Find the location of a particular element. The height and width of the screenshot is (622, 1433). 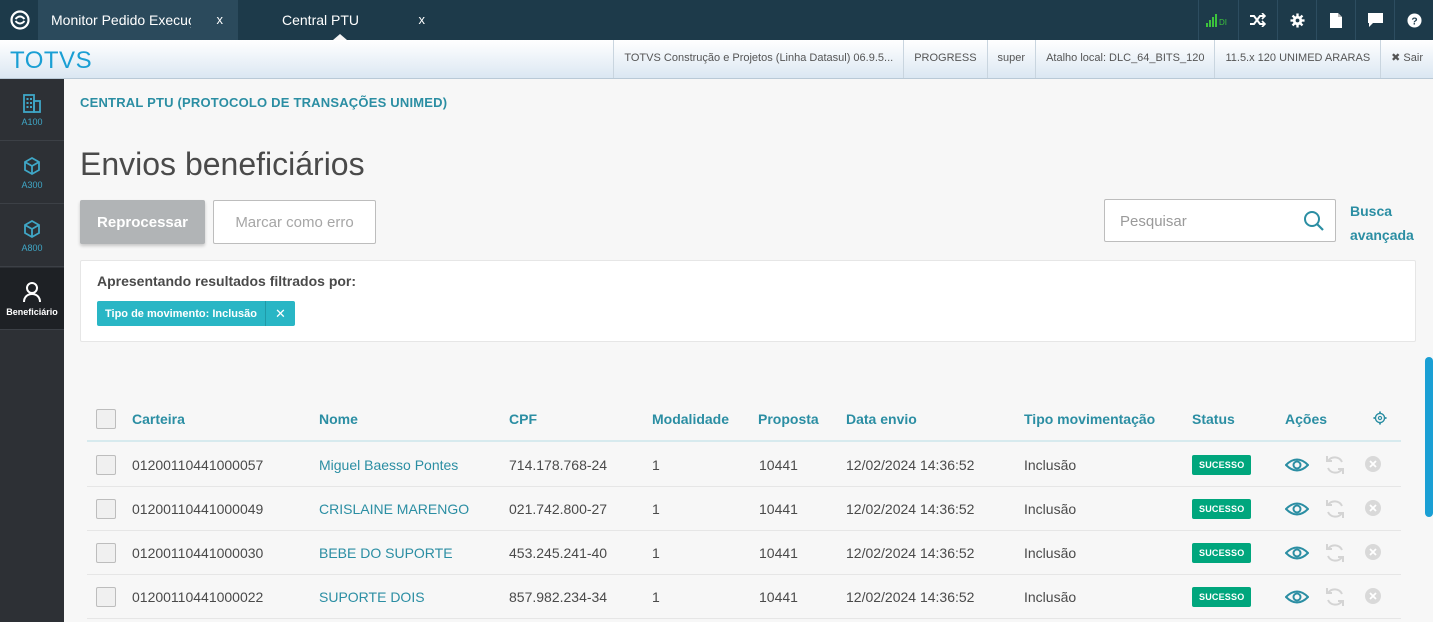

column-status: Status is located at coordinates (1213, 419).